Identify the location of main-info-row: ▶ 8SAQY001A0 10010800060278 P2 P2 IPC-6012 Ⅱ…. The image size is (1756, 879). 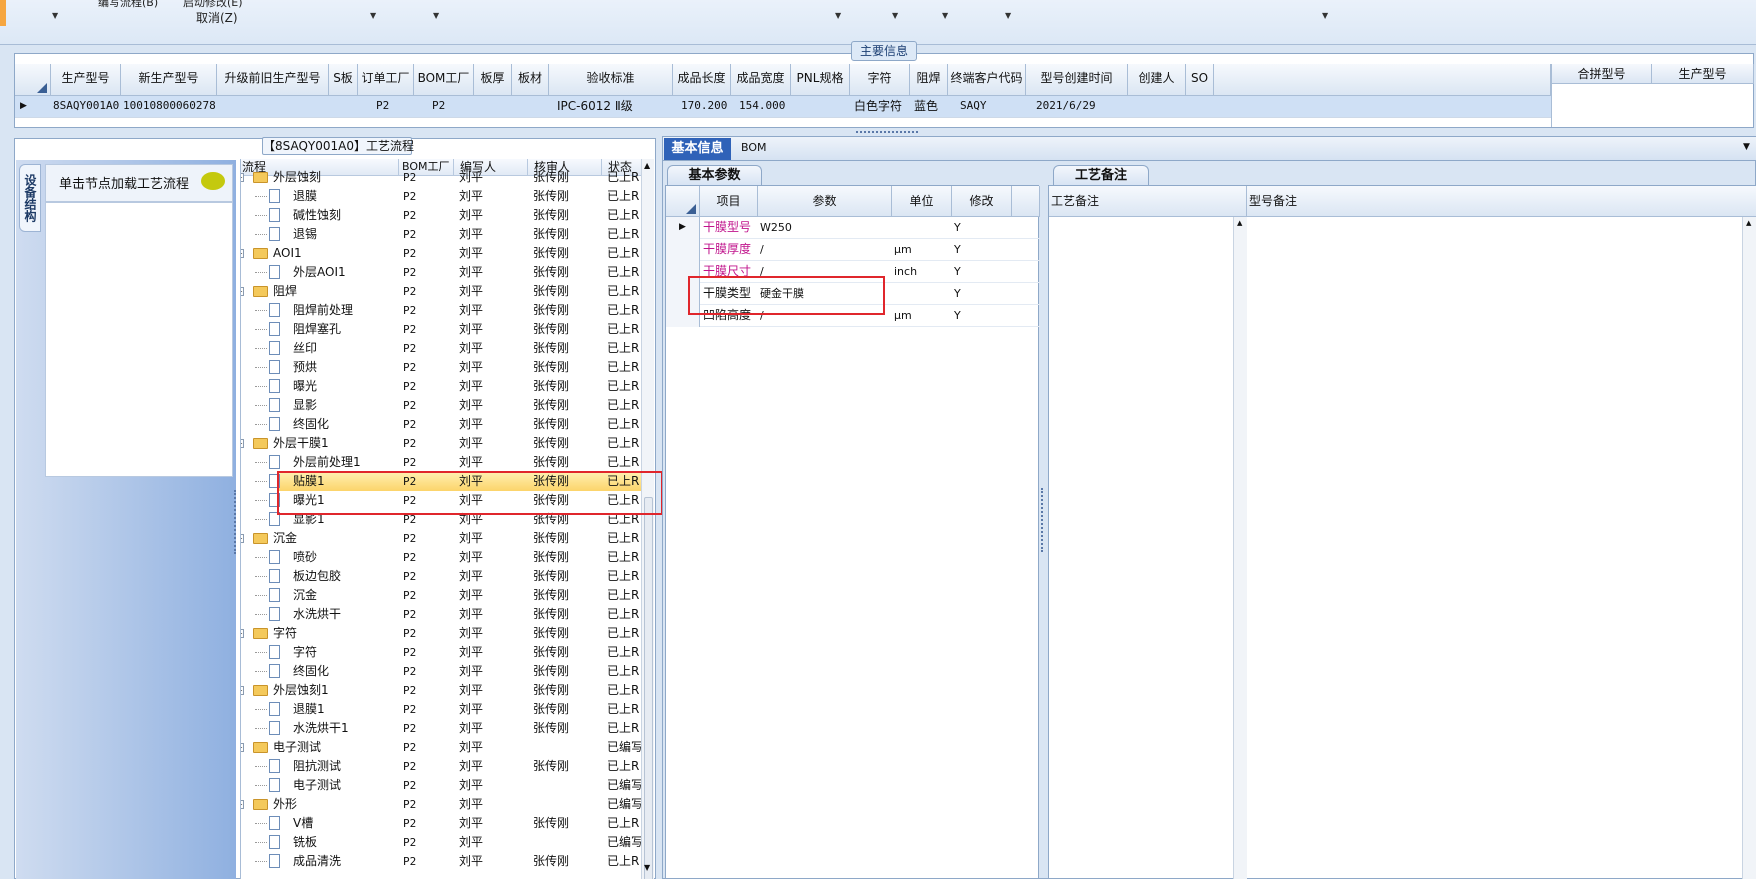
(783, 106).